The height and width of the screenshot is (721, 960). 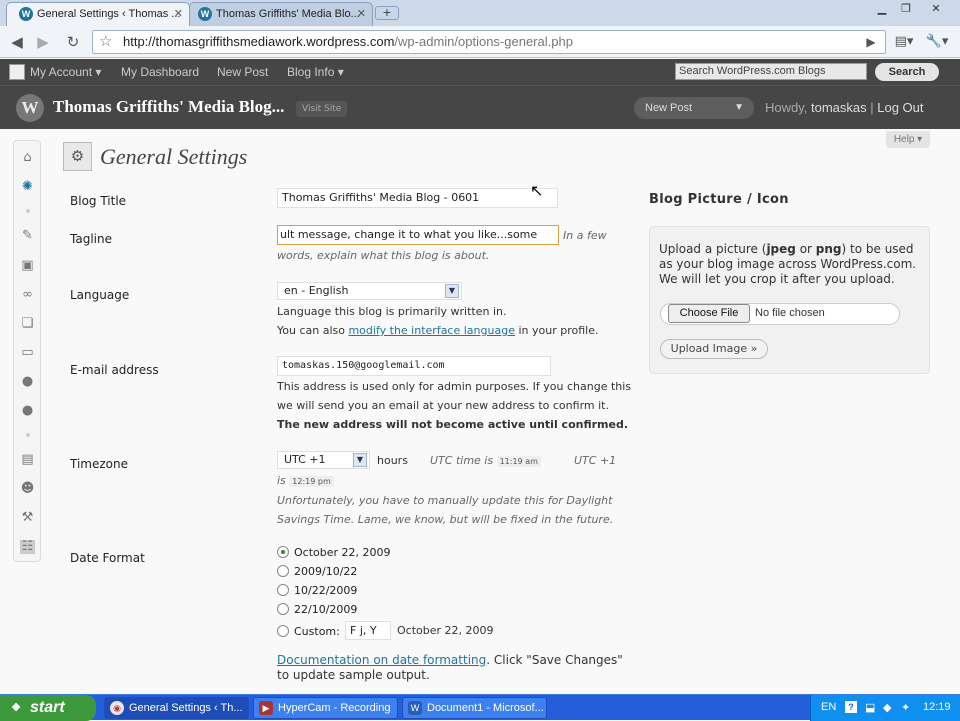 What do you see at coordinates (936, 9) in the screenshot?
I see `close-window-icon: ✕` at bounding box center [936, 9].